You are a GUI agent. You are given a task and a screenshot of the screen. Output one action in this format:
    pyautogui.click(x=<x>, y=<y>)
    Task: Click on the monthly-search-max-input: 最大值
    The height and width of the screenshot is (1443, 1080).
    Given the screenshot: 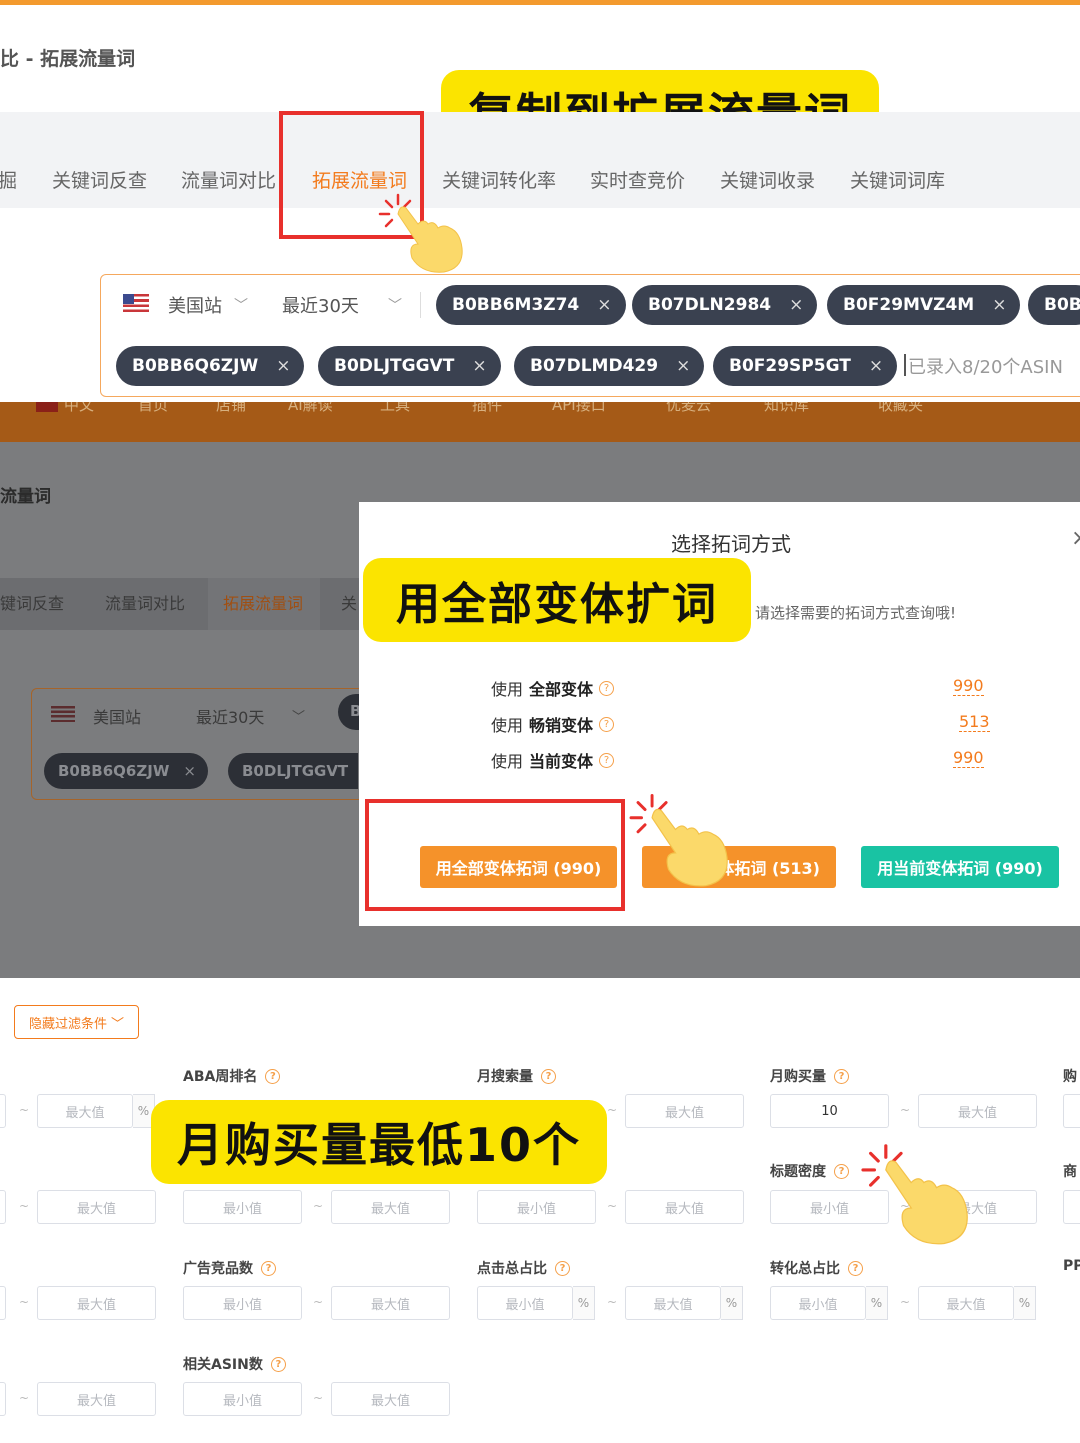 What is the action you would take?
    pyautogui.click(x=684, y=1111)
    